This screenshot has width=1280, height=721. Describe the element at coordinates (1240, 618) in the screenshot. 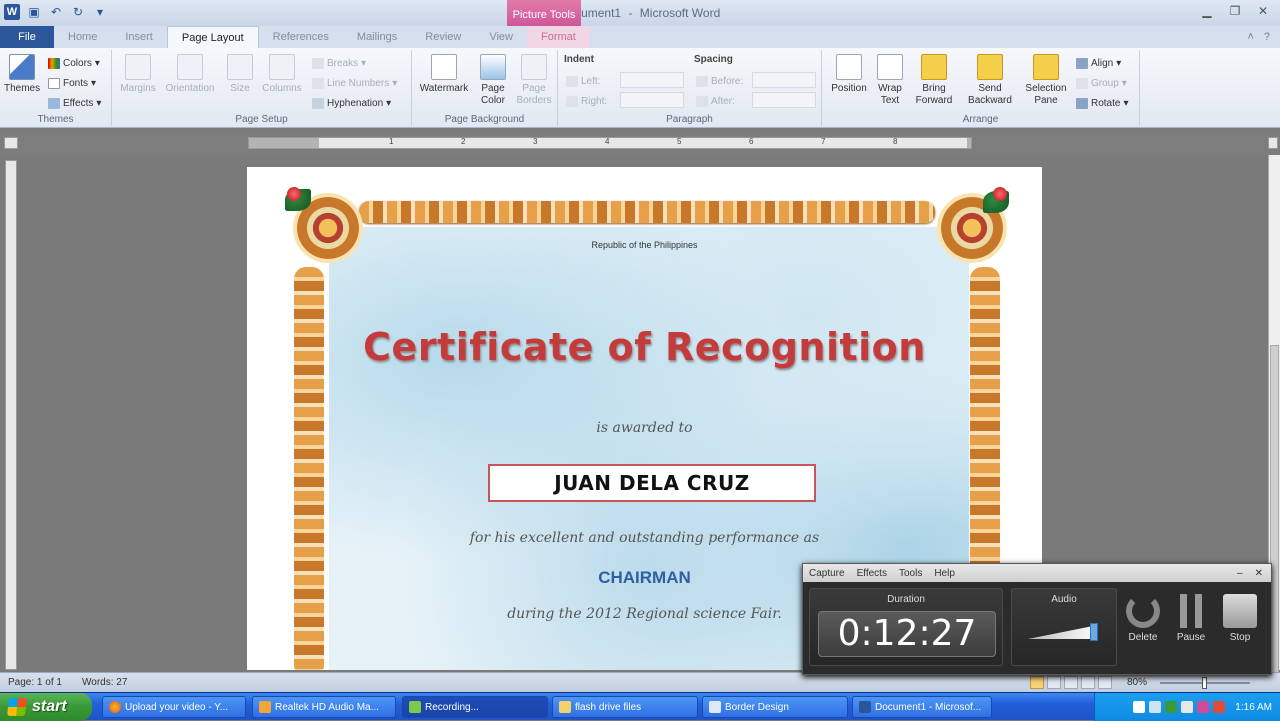

I see `stop-button: Stop` at that location.